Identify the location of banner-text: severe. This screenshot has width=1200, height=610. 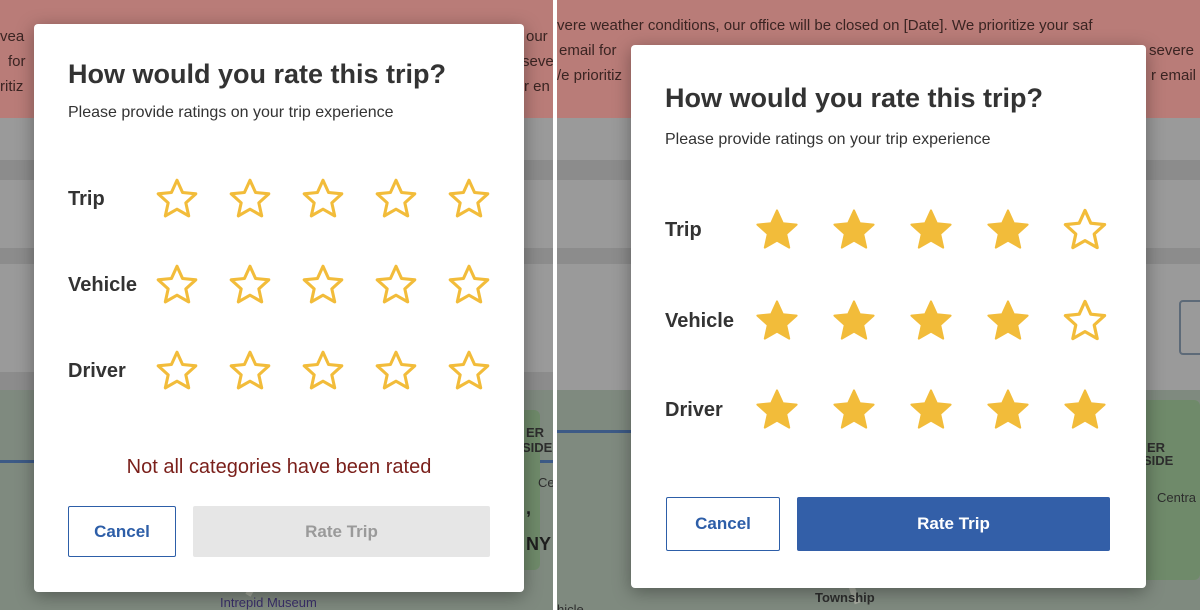
(1172, 50).